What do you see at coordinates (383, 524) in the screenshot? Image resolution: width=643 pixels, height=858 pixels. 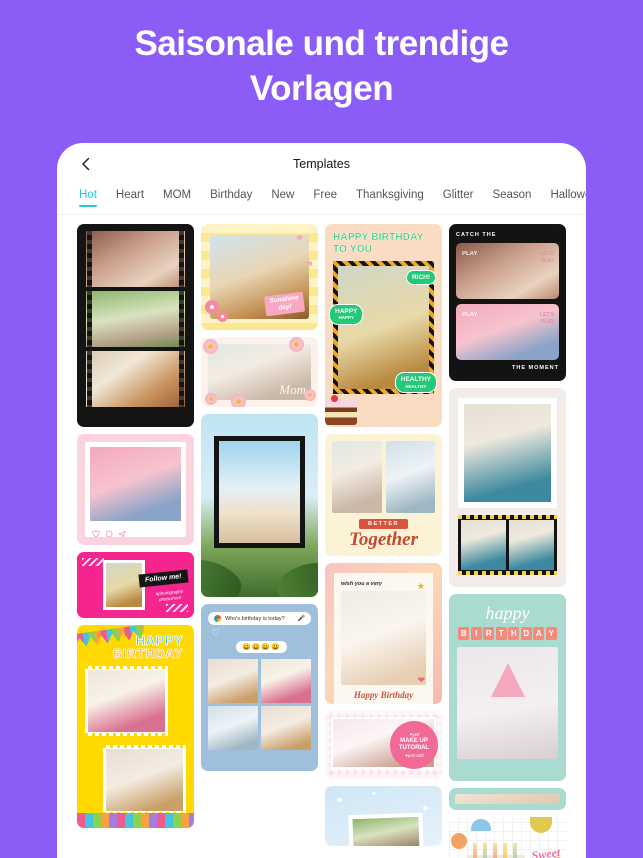 I see `together-banner: BETTER` at bounding box center [383, 524].